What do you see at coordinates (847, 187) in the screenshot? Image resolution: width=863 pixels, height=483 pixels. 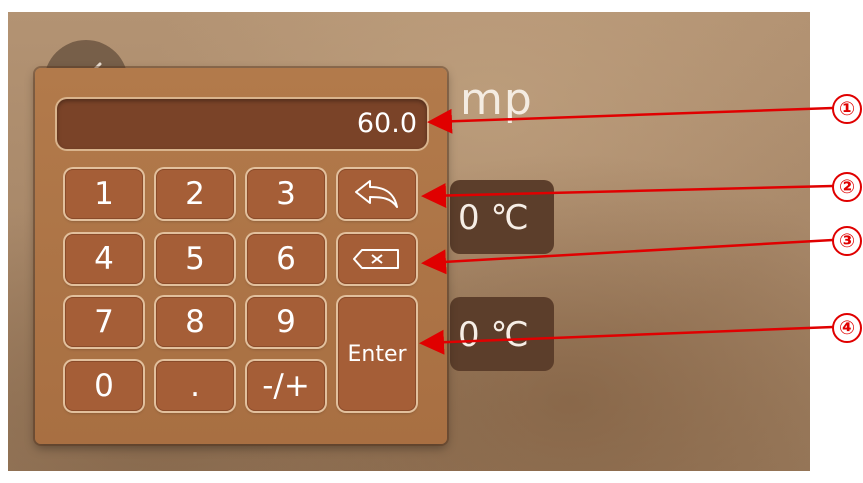 I see `annotation-label-2: ②` at bounding box center [847, 187].